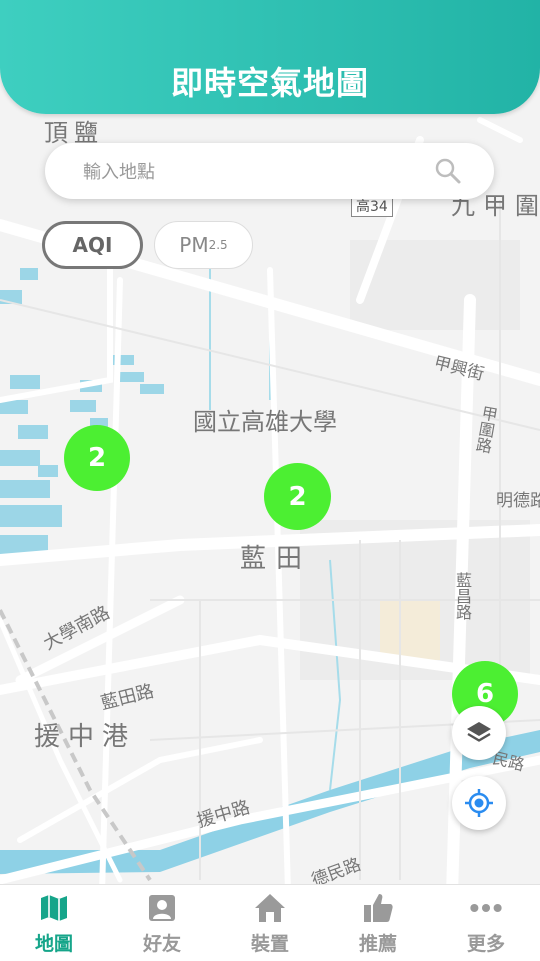 Image resolution: width=540 pixels, height=961 pixels. I want to click on aqi-toggle-label: AQI, so click(92, 245).